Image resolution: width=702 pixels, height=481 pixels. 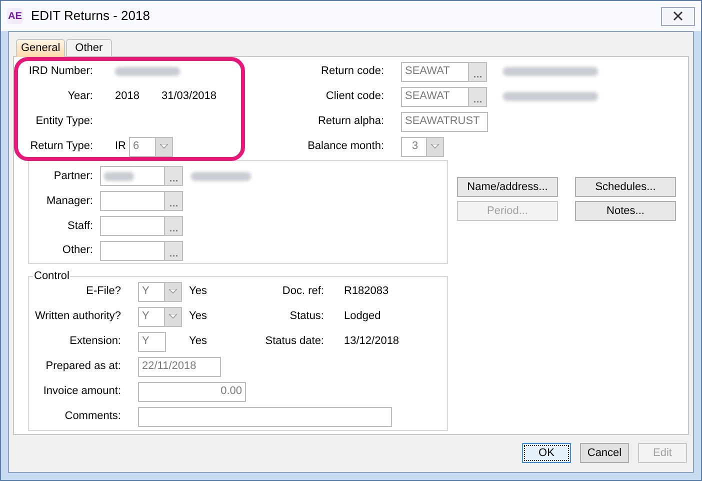 What do you see at coordinates (352, 72) in the screenshot?
I see `field-label: Return code:` at bounding box center [352, 72].